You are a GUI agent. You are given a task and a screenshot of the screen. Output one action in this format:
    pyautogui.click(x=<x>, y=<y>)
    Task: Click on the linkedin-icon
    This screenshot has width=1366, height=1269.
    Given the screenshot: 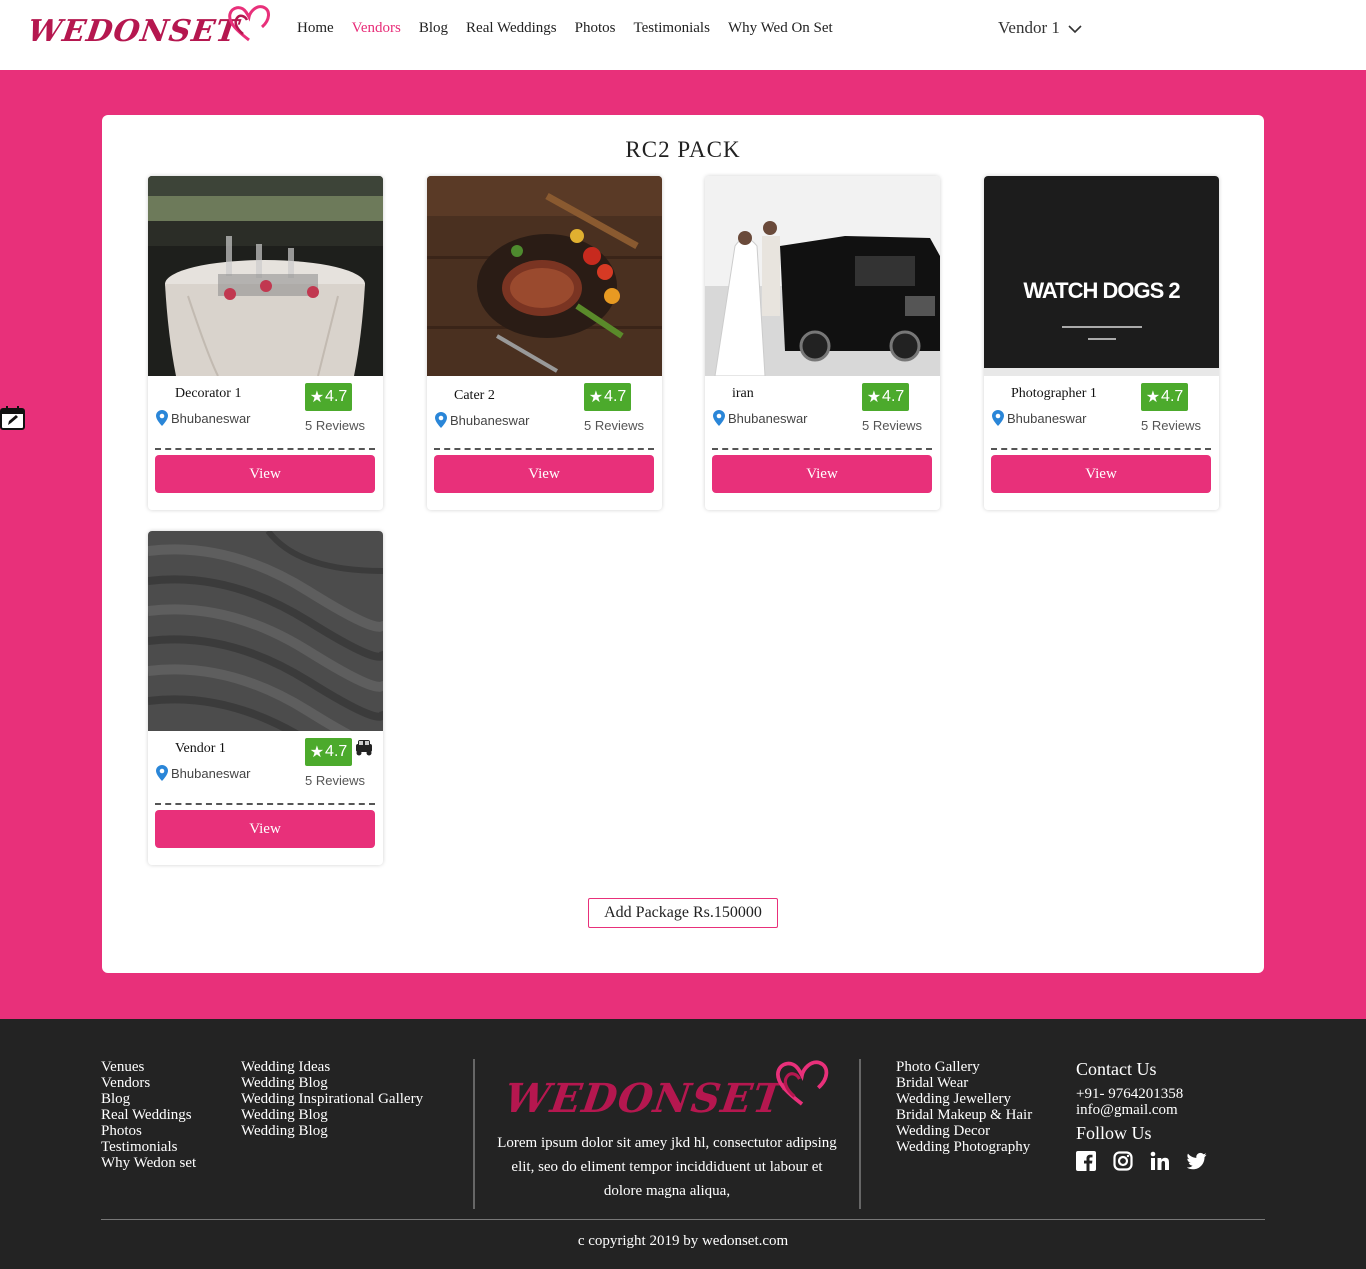 What is the action you would take?
    pyautogui.click(x=1160, y=1161)
    